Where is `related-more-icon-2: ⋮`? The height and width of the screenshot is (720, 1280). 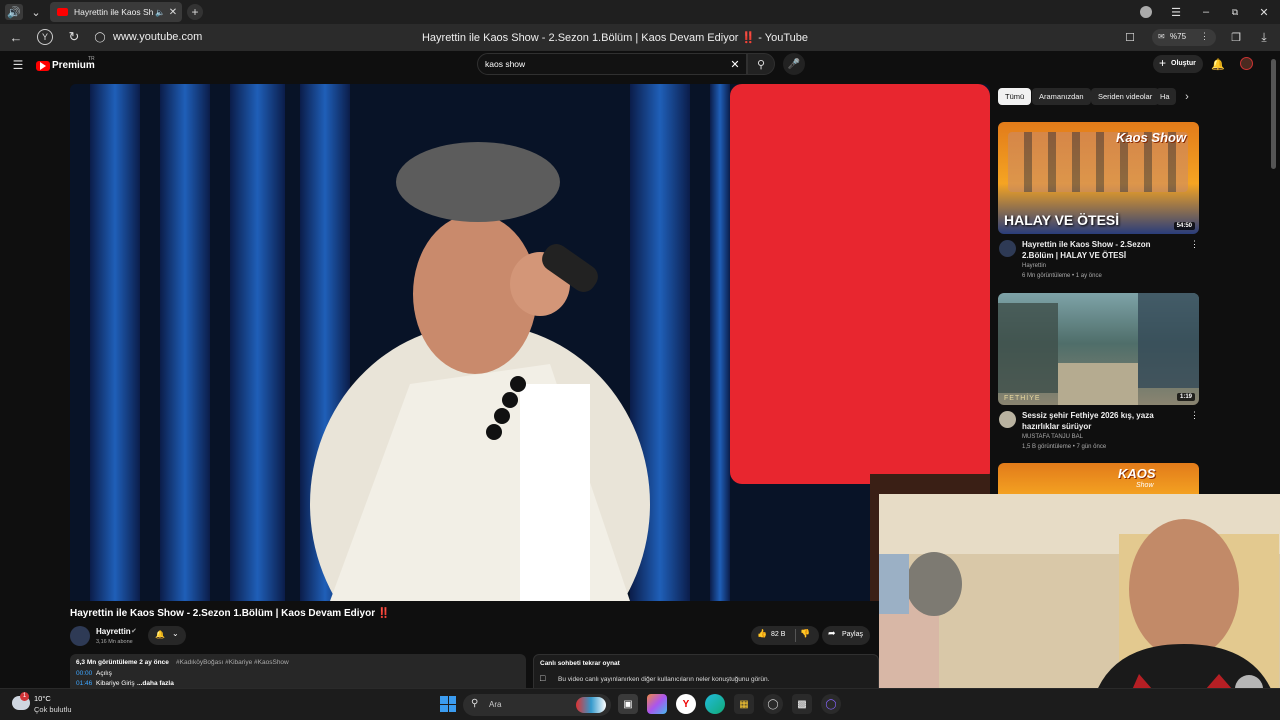 related-more-icon-2: ⋮ is located at coordinates (1194, 415).